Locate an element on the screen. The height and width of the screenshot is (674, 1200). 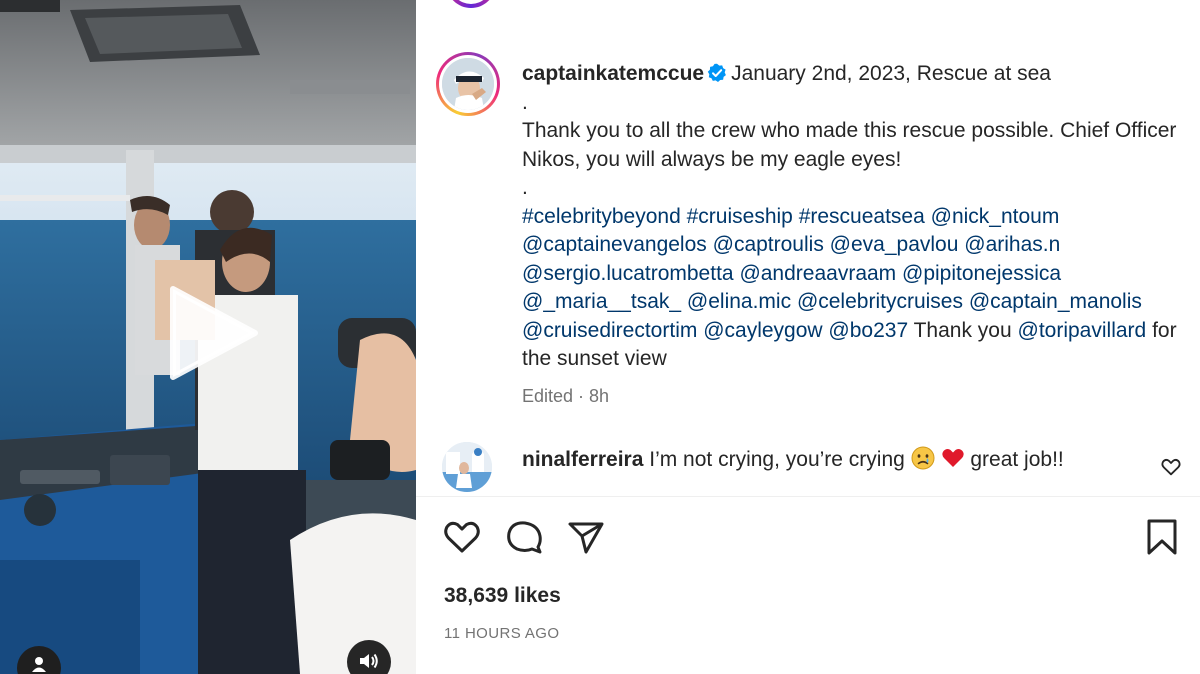
header-avatar is located at coordinates (471, 4).